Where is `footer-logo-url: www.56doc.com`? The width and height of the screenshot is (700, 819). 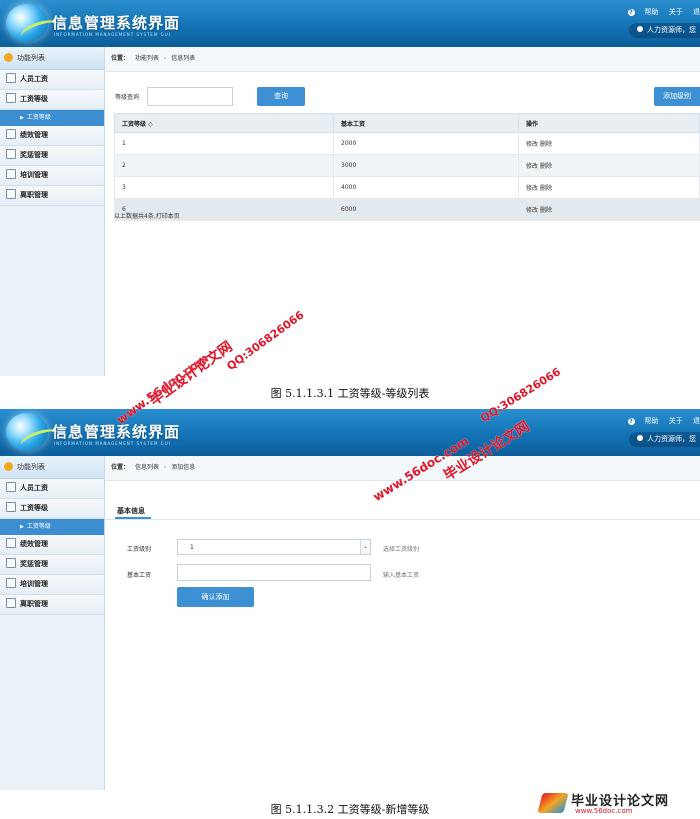
footer-logo-url: www.56doc.com is located at coordinates (604, 811).